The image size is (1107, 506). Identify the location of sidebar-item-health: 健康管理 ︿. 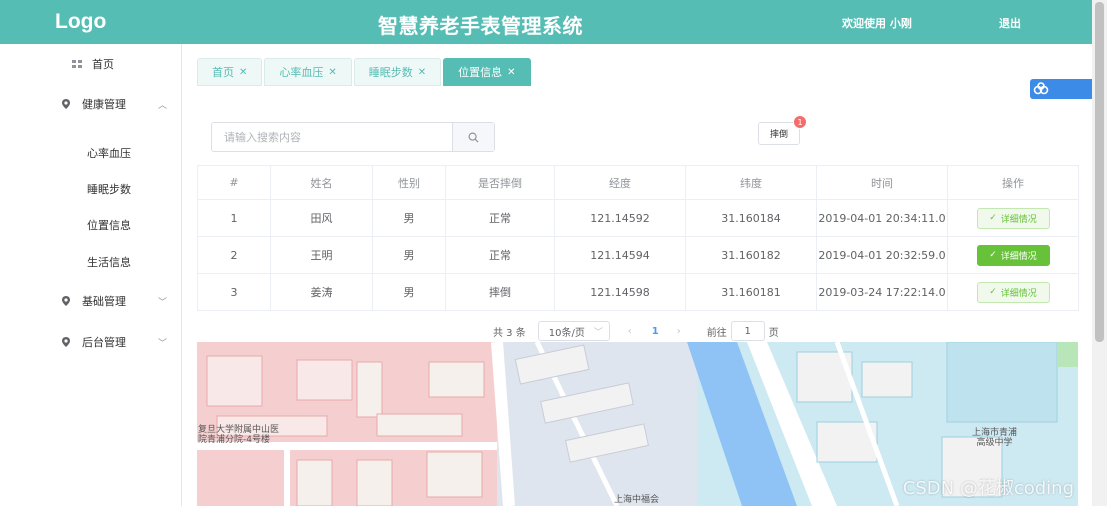
(90, 104).